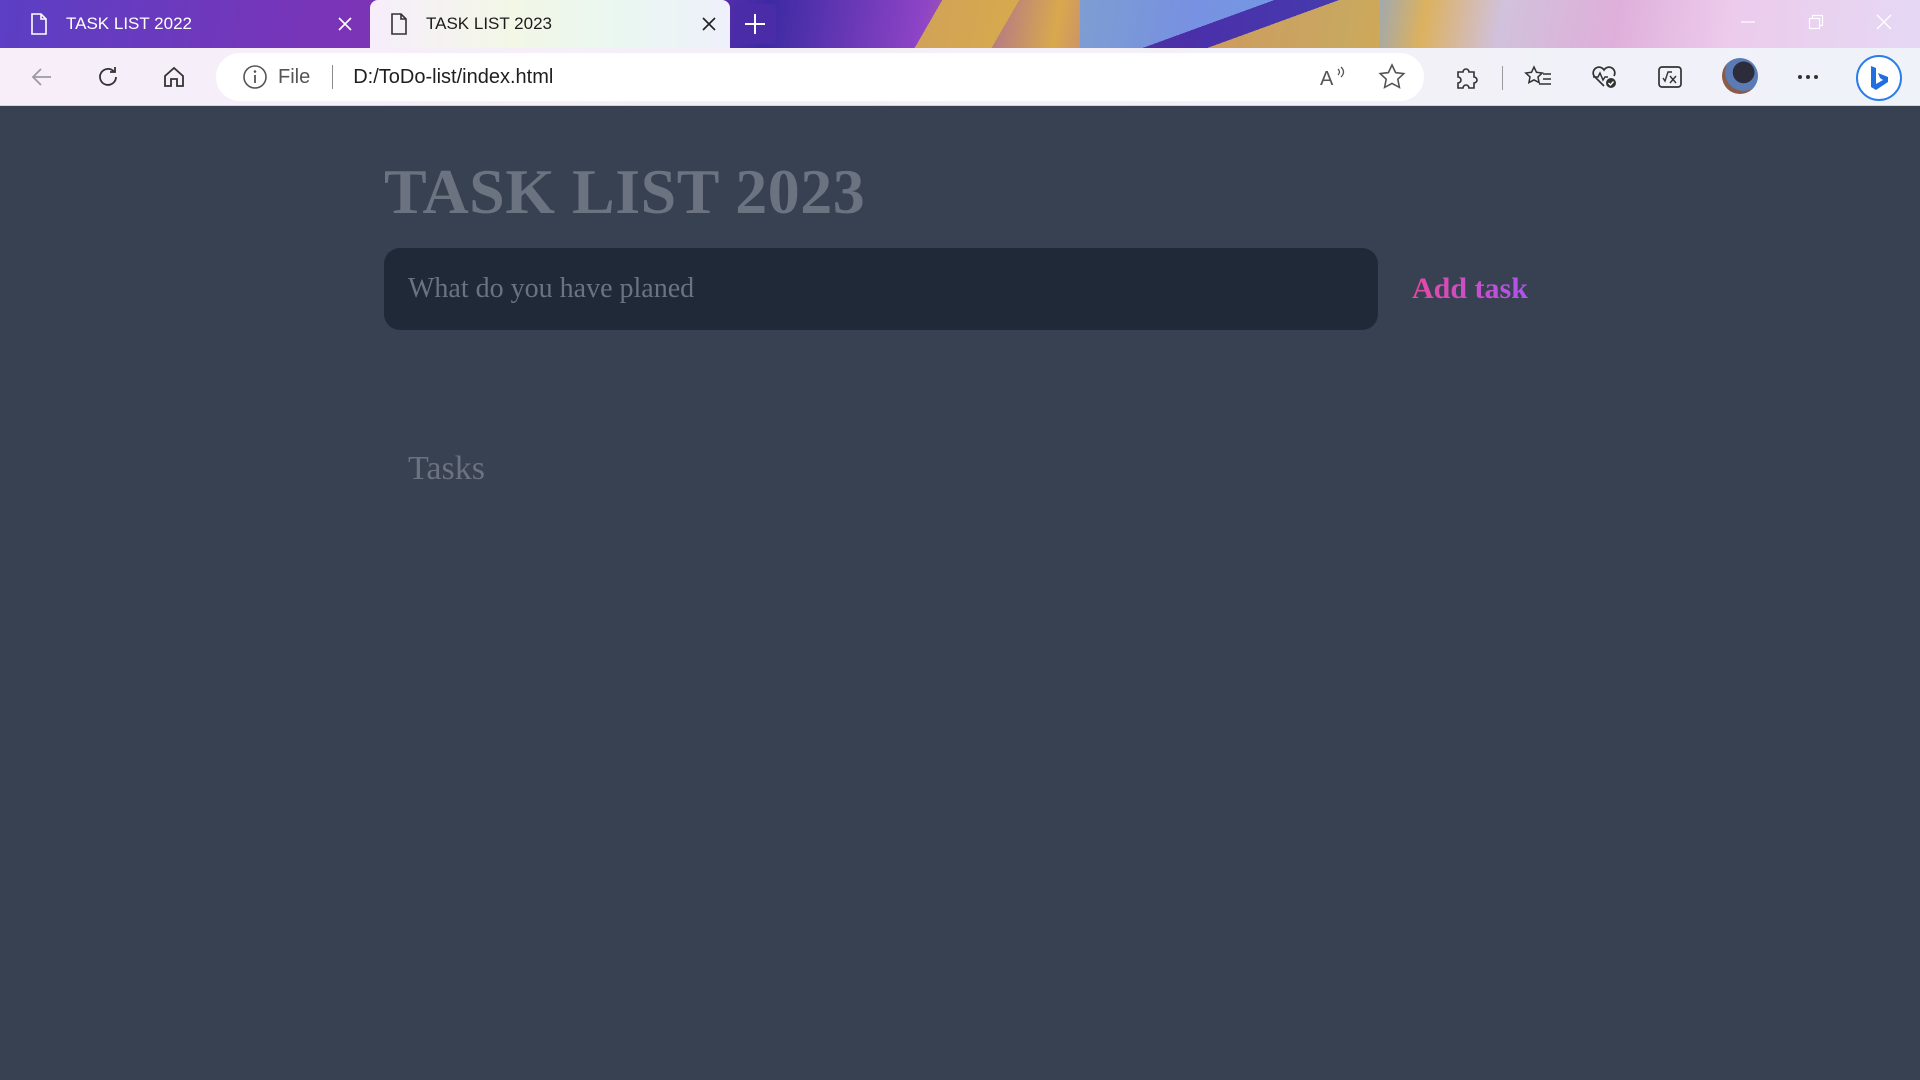  I want to click on tasks-heading: Tasks, so click(446, 468).